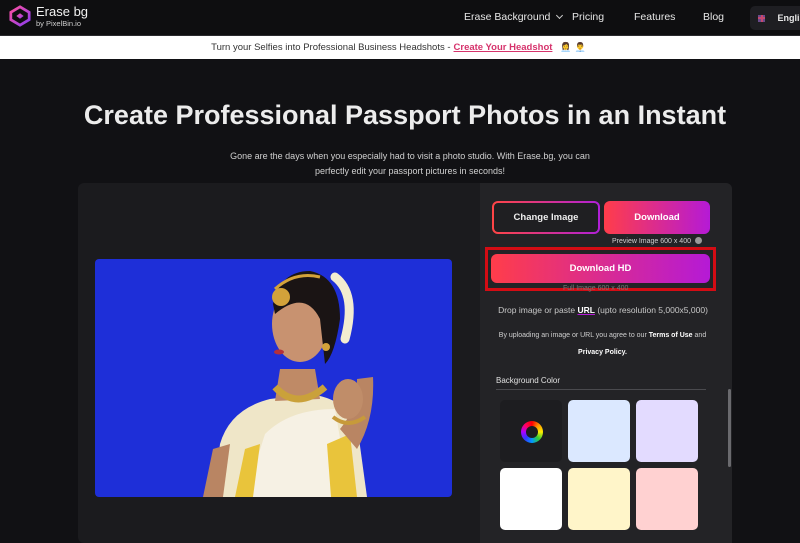 The image size is (800, 543). Describe the element at coordinates (596, 288) in the screenshot. I see `full-image-note: Full Image 600 x 400` at that location.